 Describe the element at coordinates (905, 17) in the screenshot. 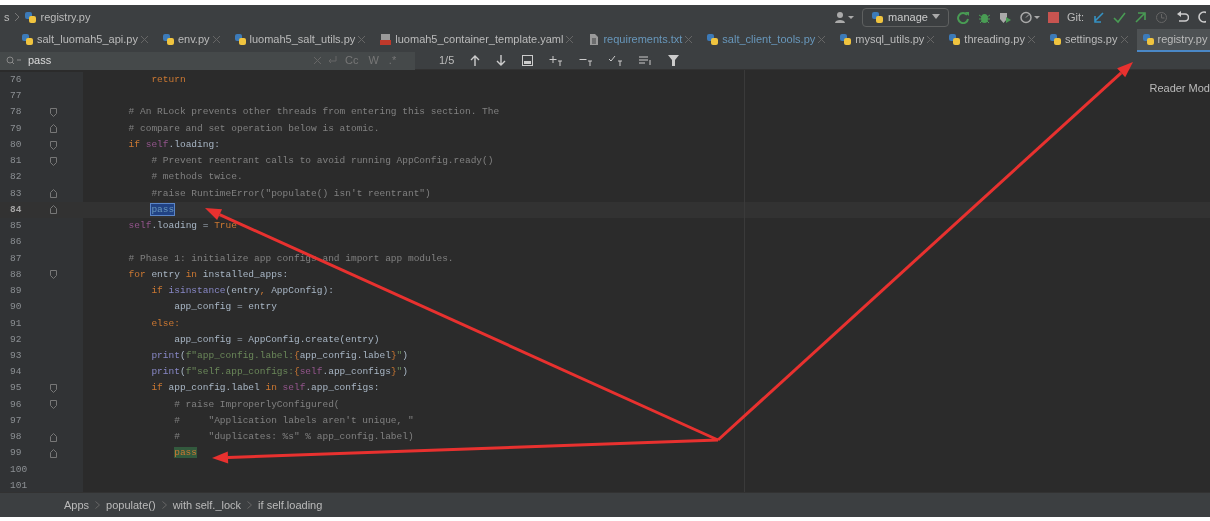

I see `run-config-dropdown: manage` at that location.